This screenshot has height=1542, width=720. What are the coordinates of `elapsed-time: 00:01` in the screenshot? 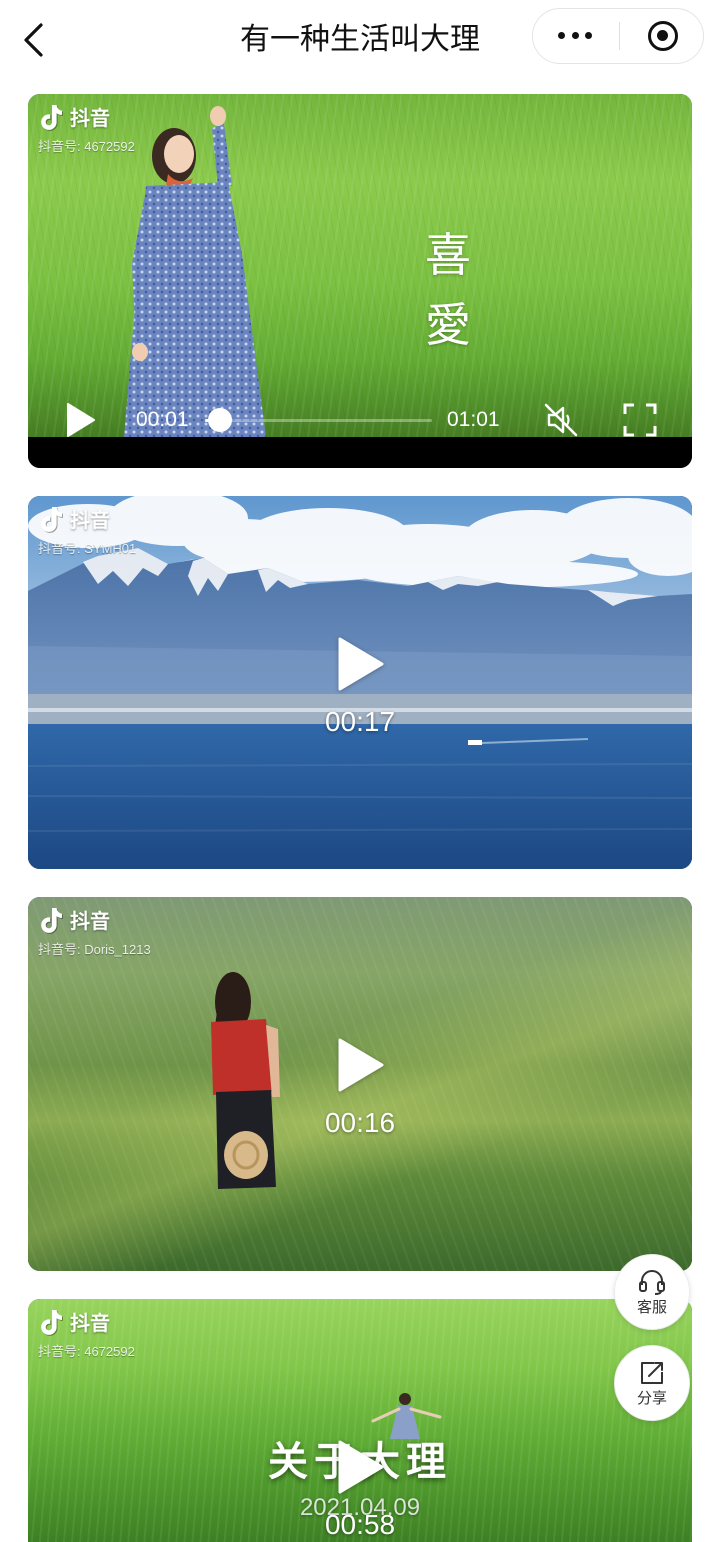 It's located at (162, 419).